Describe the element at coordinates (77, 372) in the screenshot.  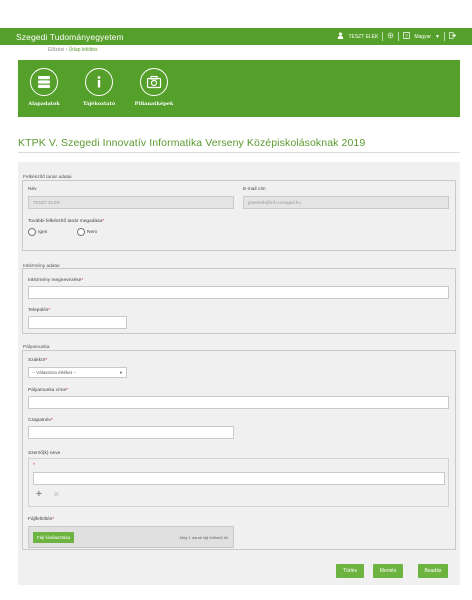
I see `category-select: -- Válasszon értéket -- ▼` at that location.